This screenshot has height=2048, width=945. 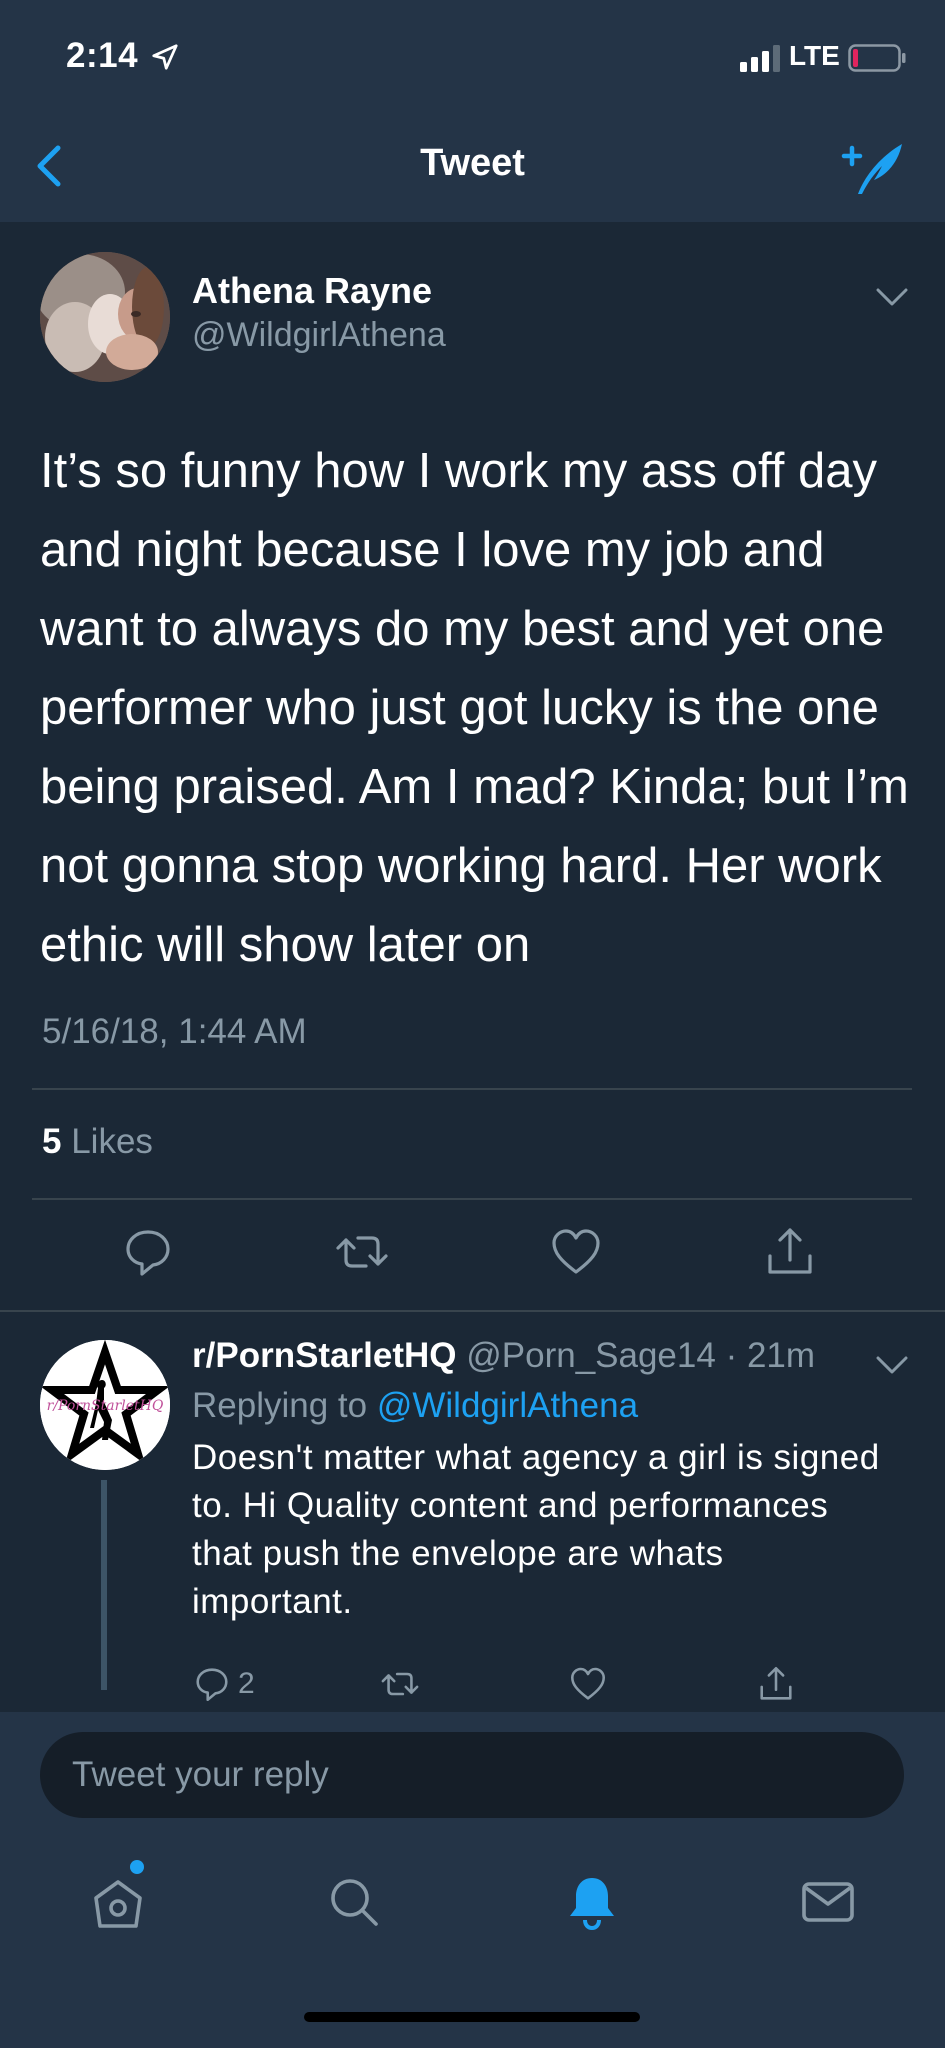 What do you see at coordinates (174, 1031) in the screenshot?
I see `tweet-timestamp: 5/16/18, 1:44 AM` at bounding box center [174, 1031].